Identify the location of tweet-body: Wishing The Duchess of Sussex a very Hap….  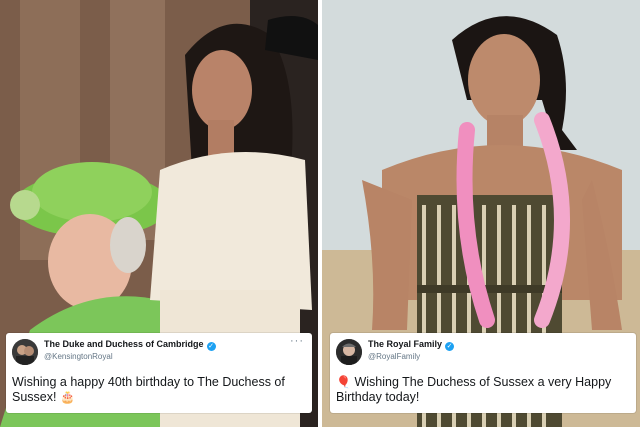
(474, 389).